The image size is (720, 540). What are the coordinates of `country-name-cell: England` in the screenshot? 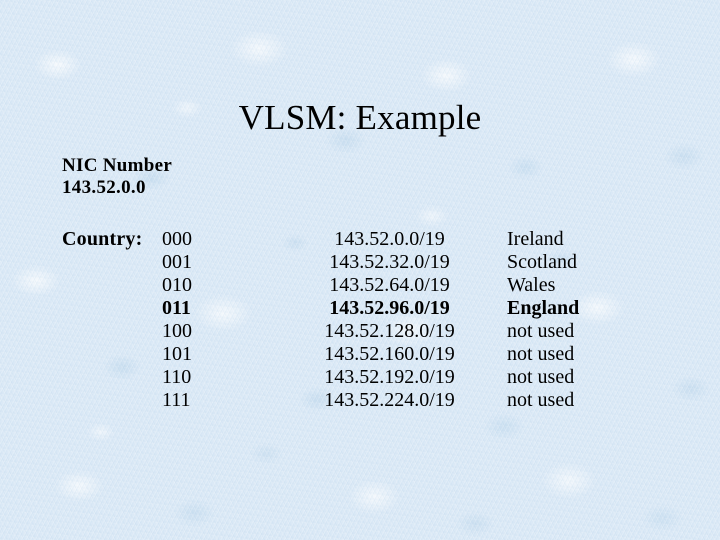 It's located at (543, 308).